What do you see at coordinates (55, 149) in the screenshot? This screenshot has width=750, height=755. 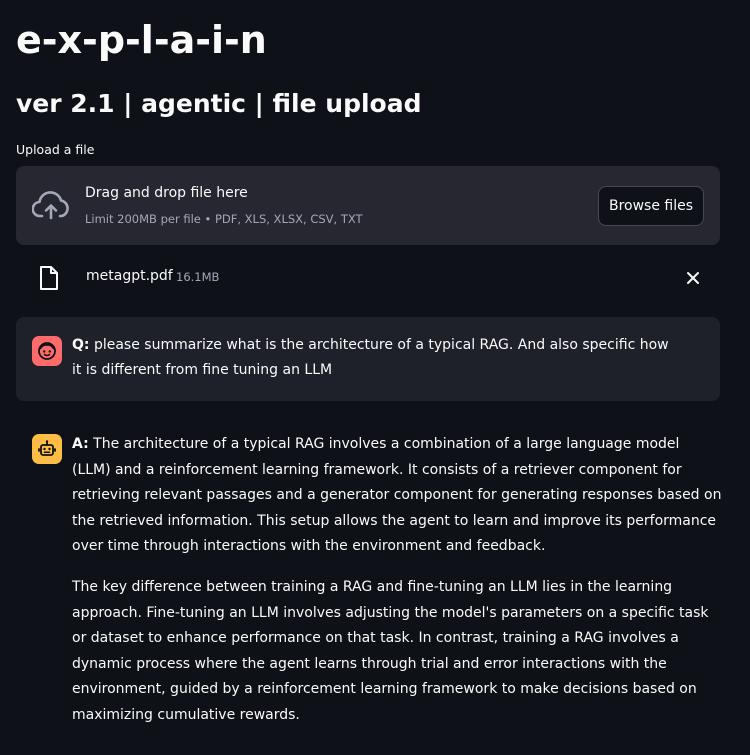 I see `upload-label: Upload a file` at bounding box center [55, 149].